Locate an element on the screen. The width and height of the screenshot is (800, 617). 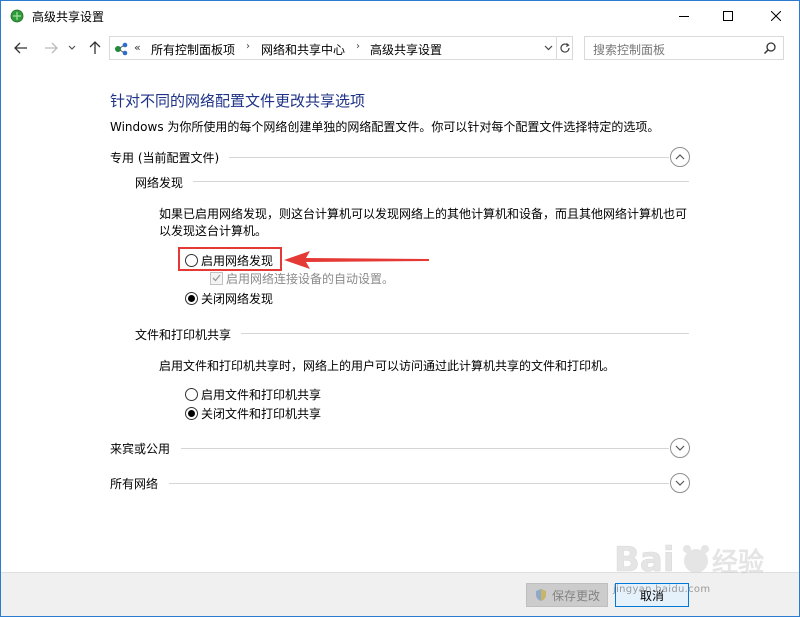
svg-text: 经验 is located at coordinates (738, 562).